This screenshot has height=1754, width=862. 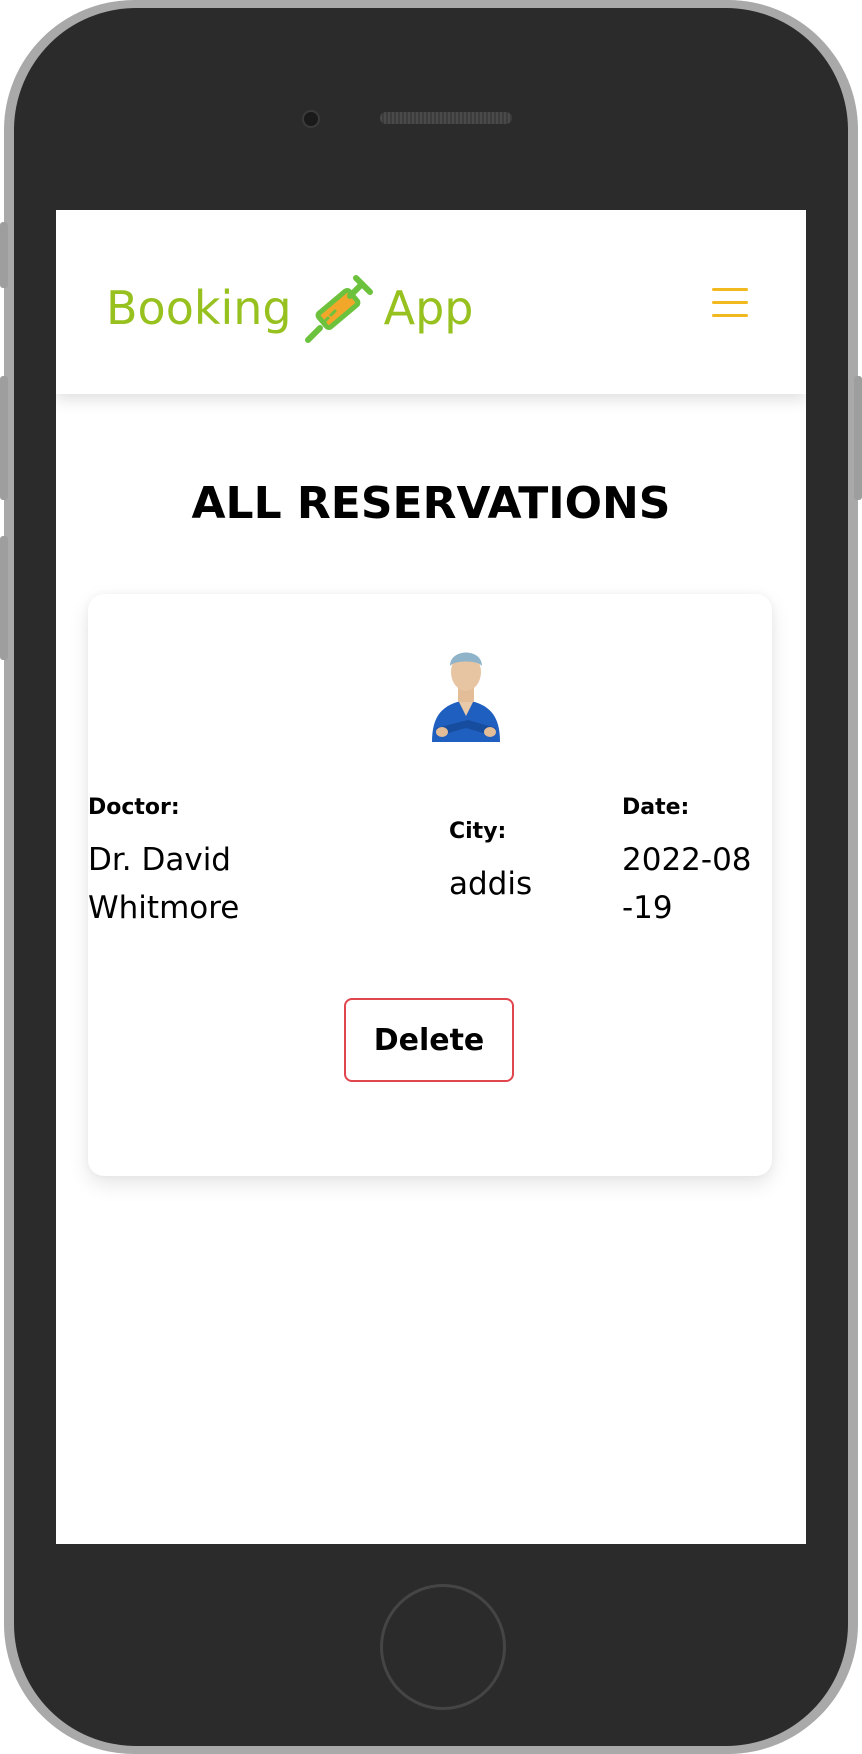 I want to click on volume-down-button, so click(x=4, y=598).